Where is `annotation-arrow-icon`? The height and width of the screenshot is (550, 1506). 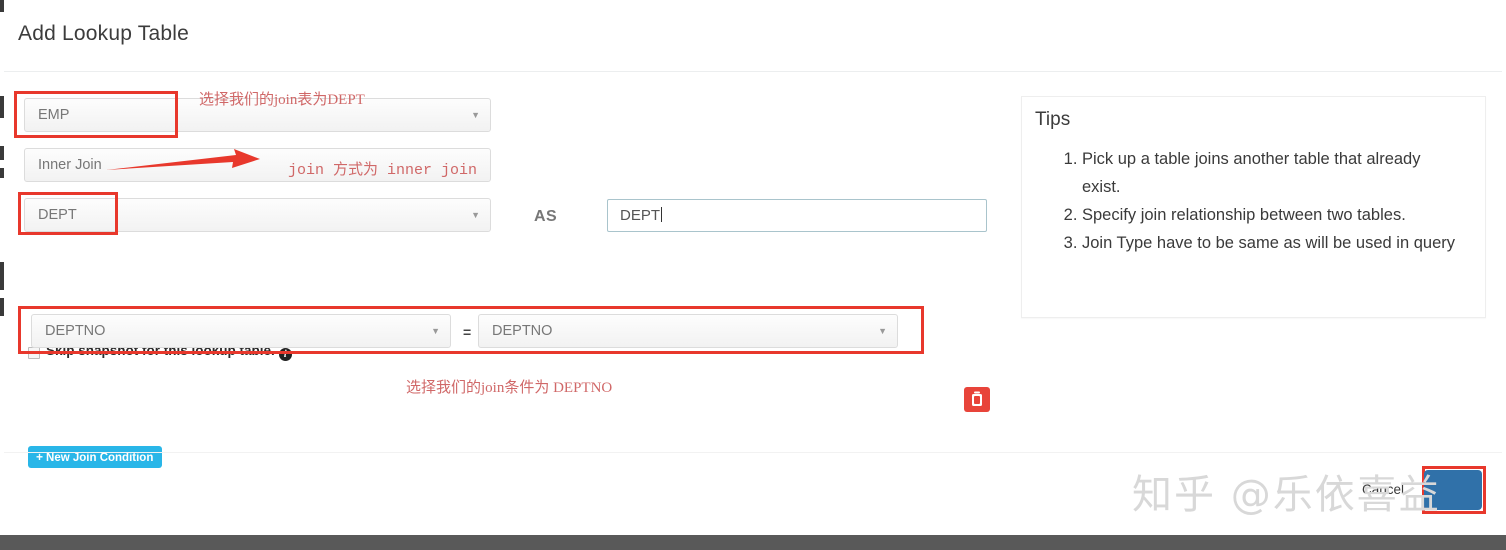
annotation-arrow-icon is located at coordinates (183, 159).